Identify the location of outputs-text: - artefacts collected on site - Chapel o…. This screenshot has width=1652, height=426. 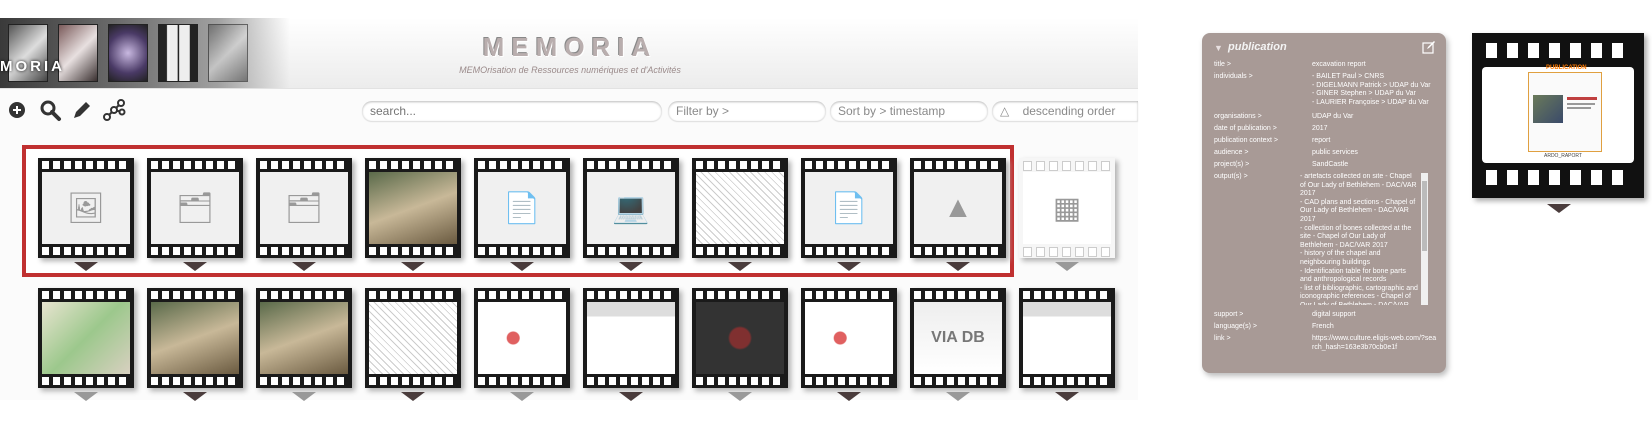
(1359, 239).